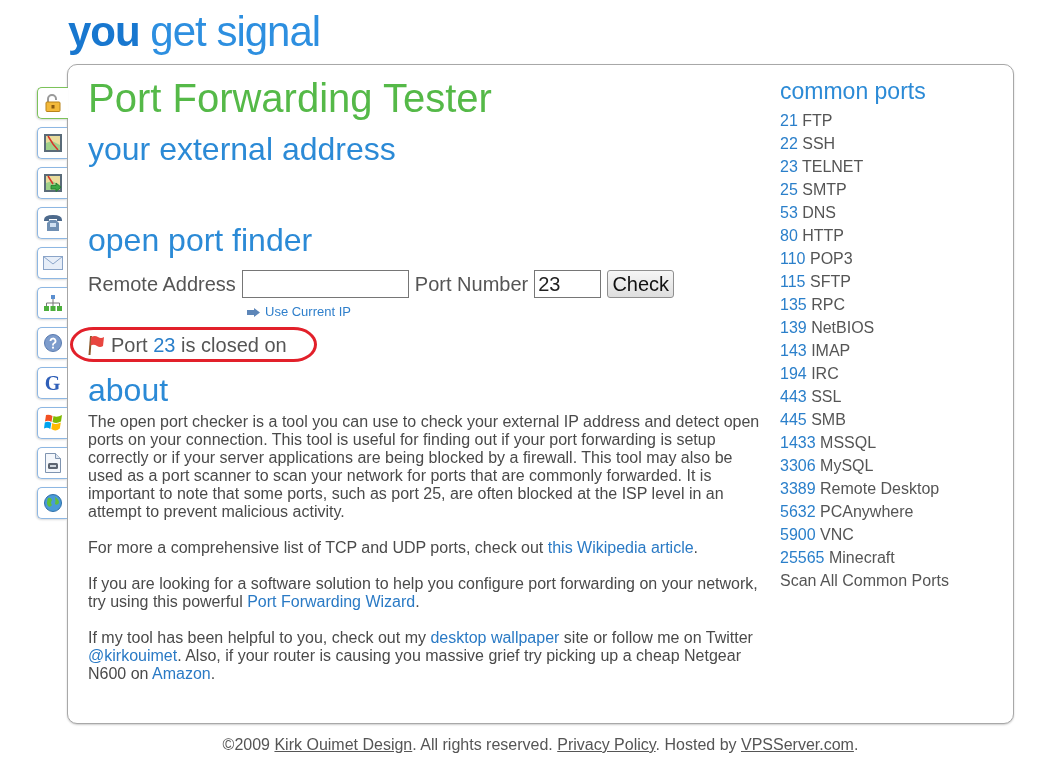 This screenshot has height=781, width=1049. Describe the element at coordinates (860, 488) in the screenshot. I see `port-list-item: 3389 Remote Desktop` at that location.